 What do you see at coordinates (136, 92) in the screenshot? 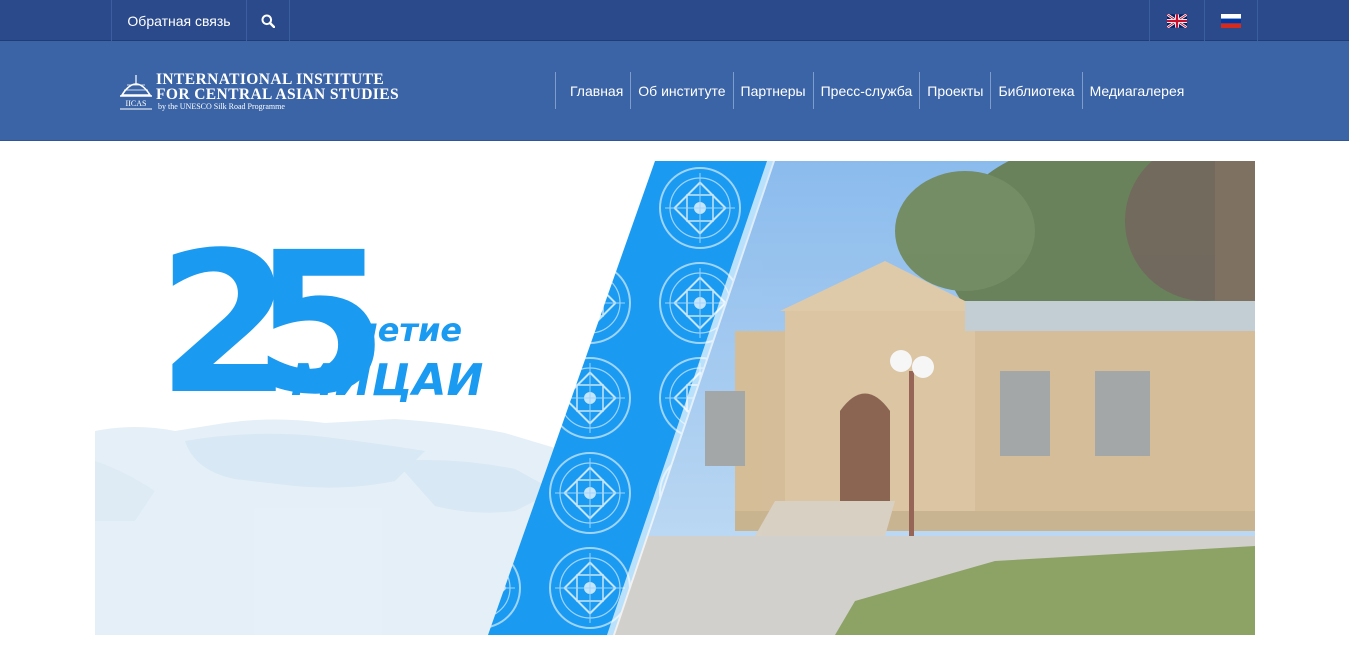
I see `dome-logo-icon: IICAS` at bounding box center [136, 92].